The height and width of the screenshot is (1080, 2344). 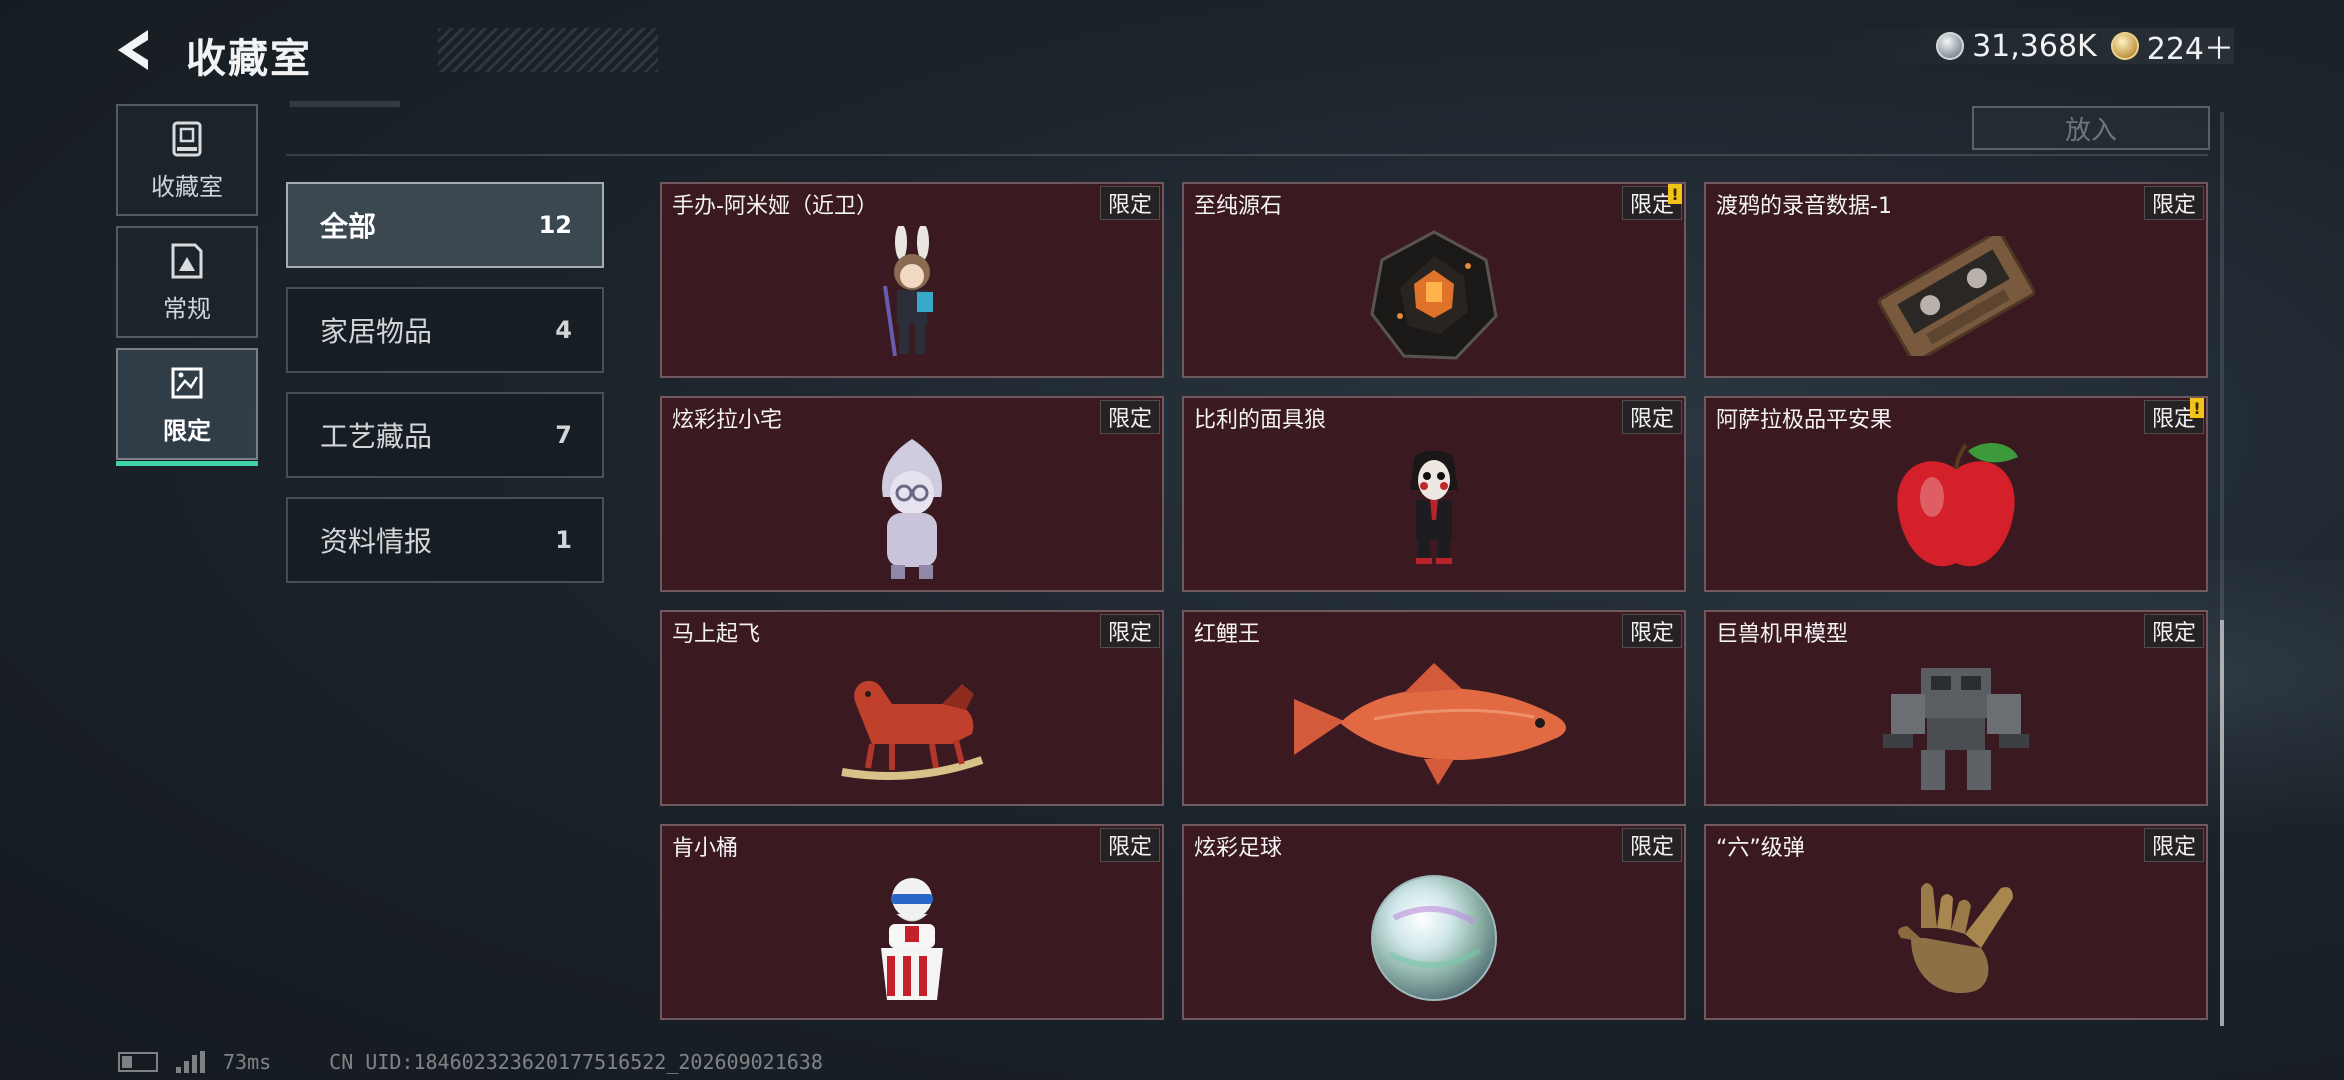 I want to click on item-card: “六”级弹 限定, so click(x=1956, y=922).